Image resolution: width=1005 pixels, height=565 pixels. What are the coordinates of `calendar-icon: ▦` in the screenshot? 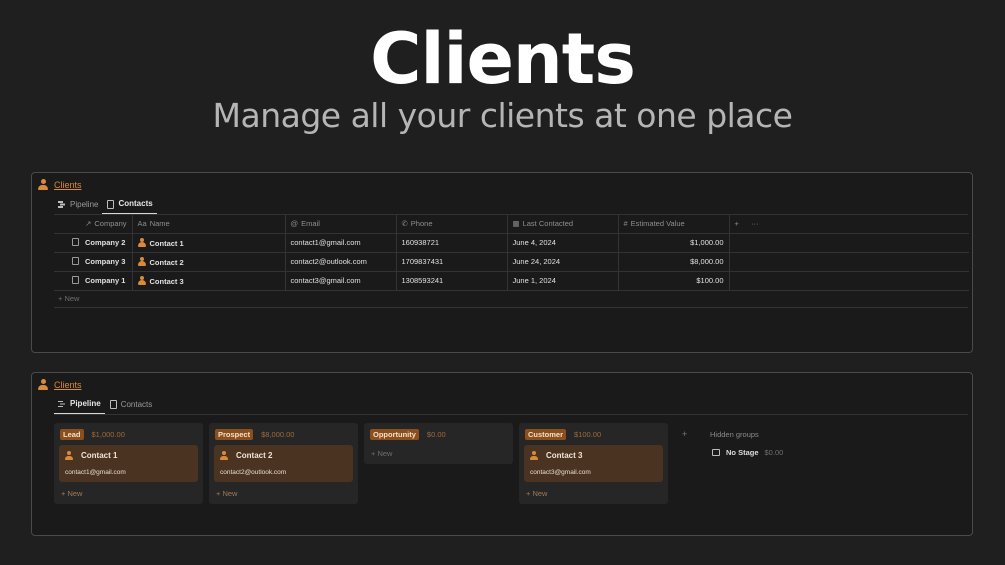 It's located at (516, 224).